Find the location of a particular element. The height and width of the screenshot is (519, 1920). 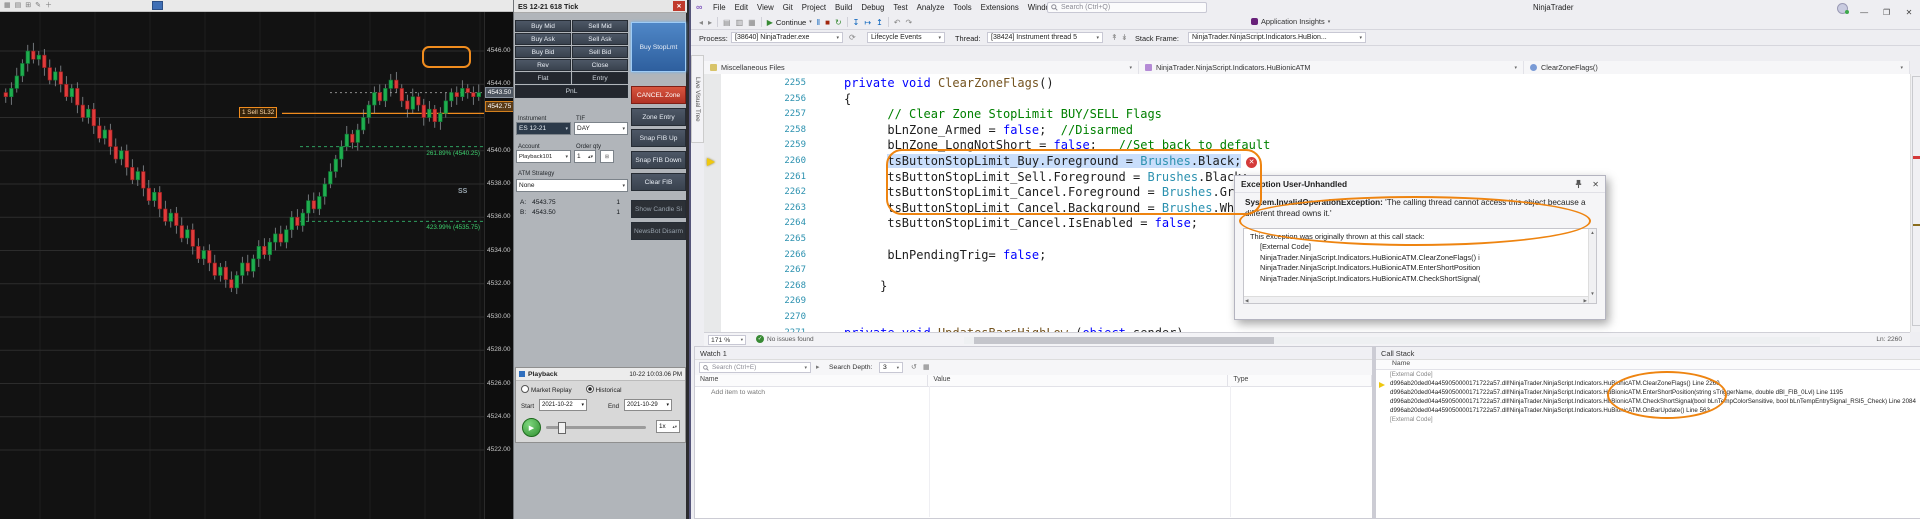

horizontal-scrollbar is located at coordinates (1392, 340).